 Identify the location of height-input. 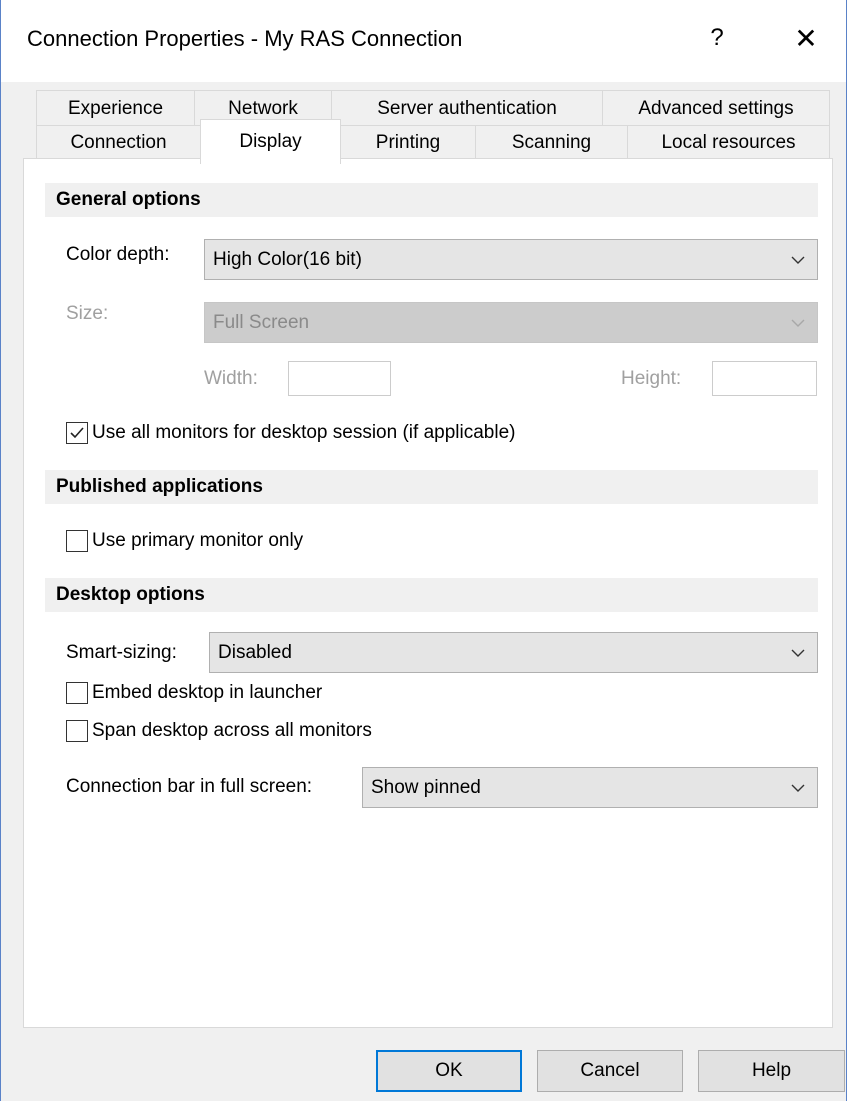
(764, 378).